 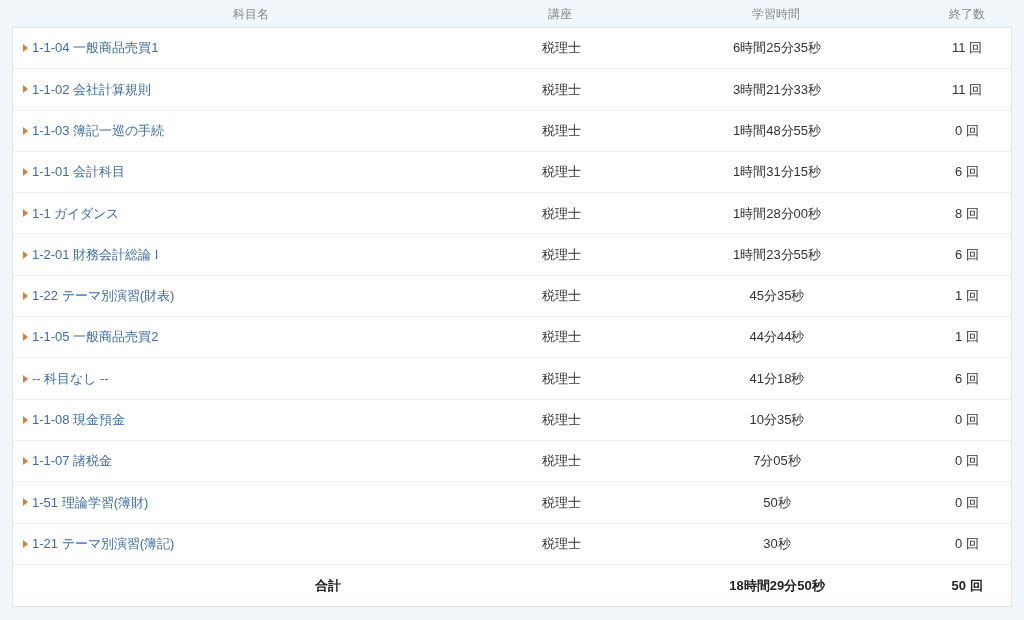 I want to click on total-count: 50 回, so click(x=967, y=585).